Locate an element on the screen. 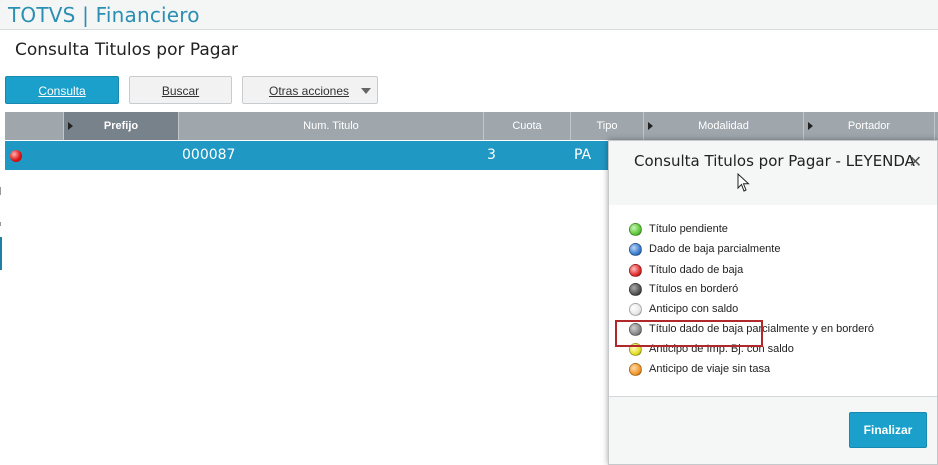 This screenshot has height=465, width=938. green-status-icon is located at coordinates (635, 229).